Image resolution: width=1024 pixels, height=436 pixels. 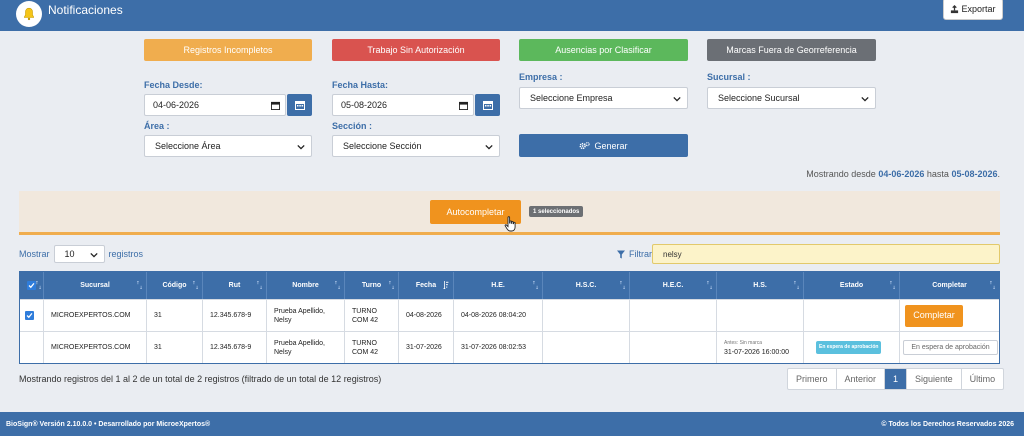 I want to click on cell-turno: TURNO COM 42, so click(x=372, y=315).